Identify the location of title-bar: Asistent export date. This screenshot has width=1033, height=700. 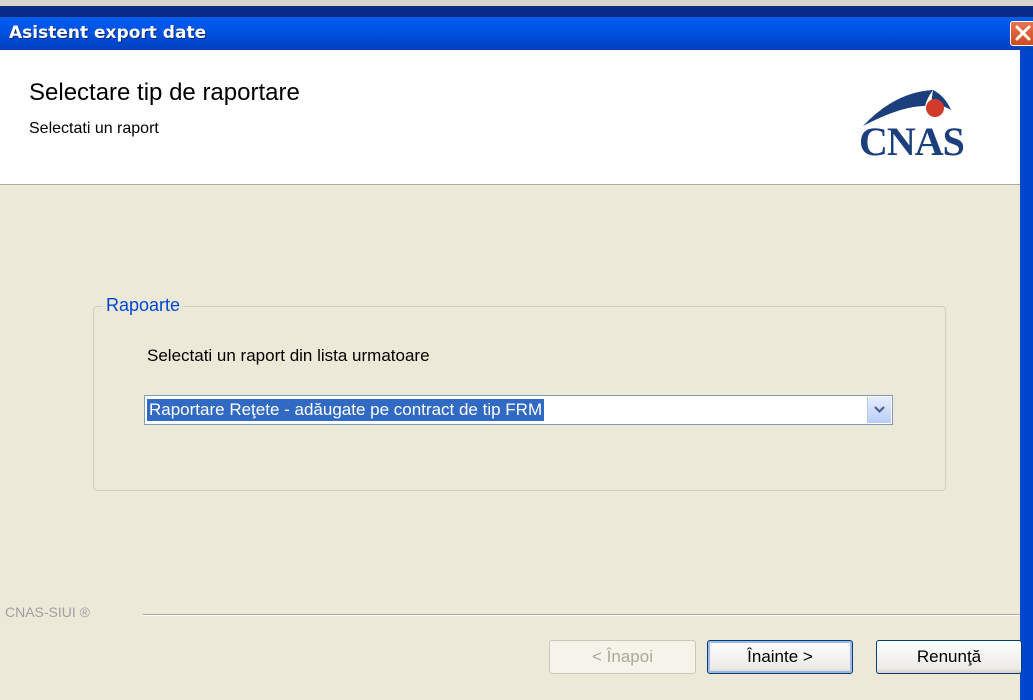
(516, 33).